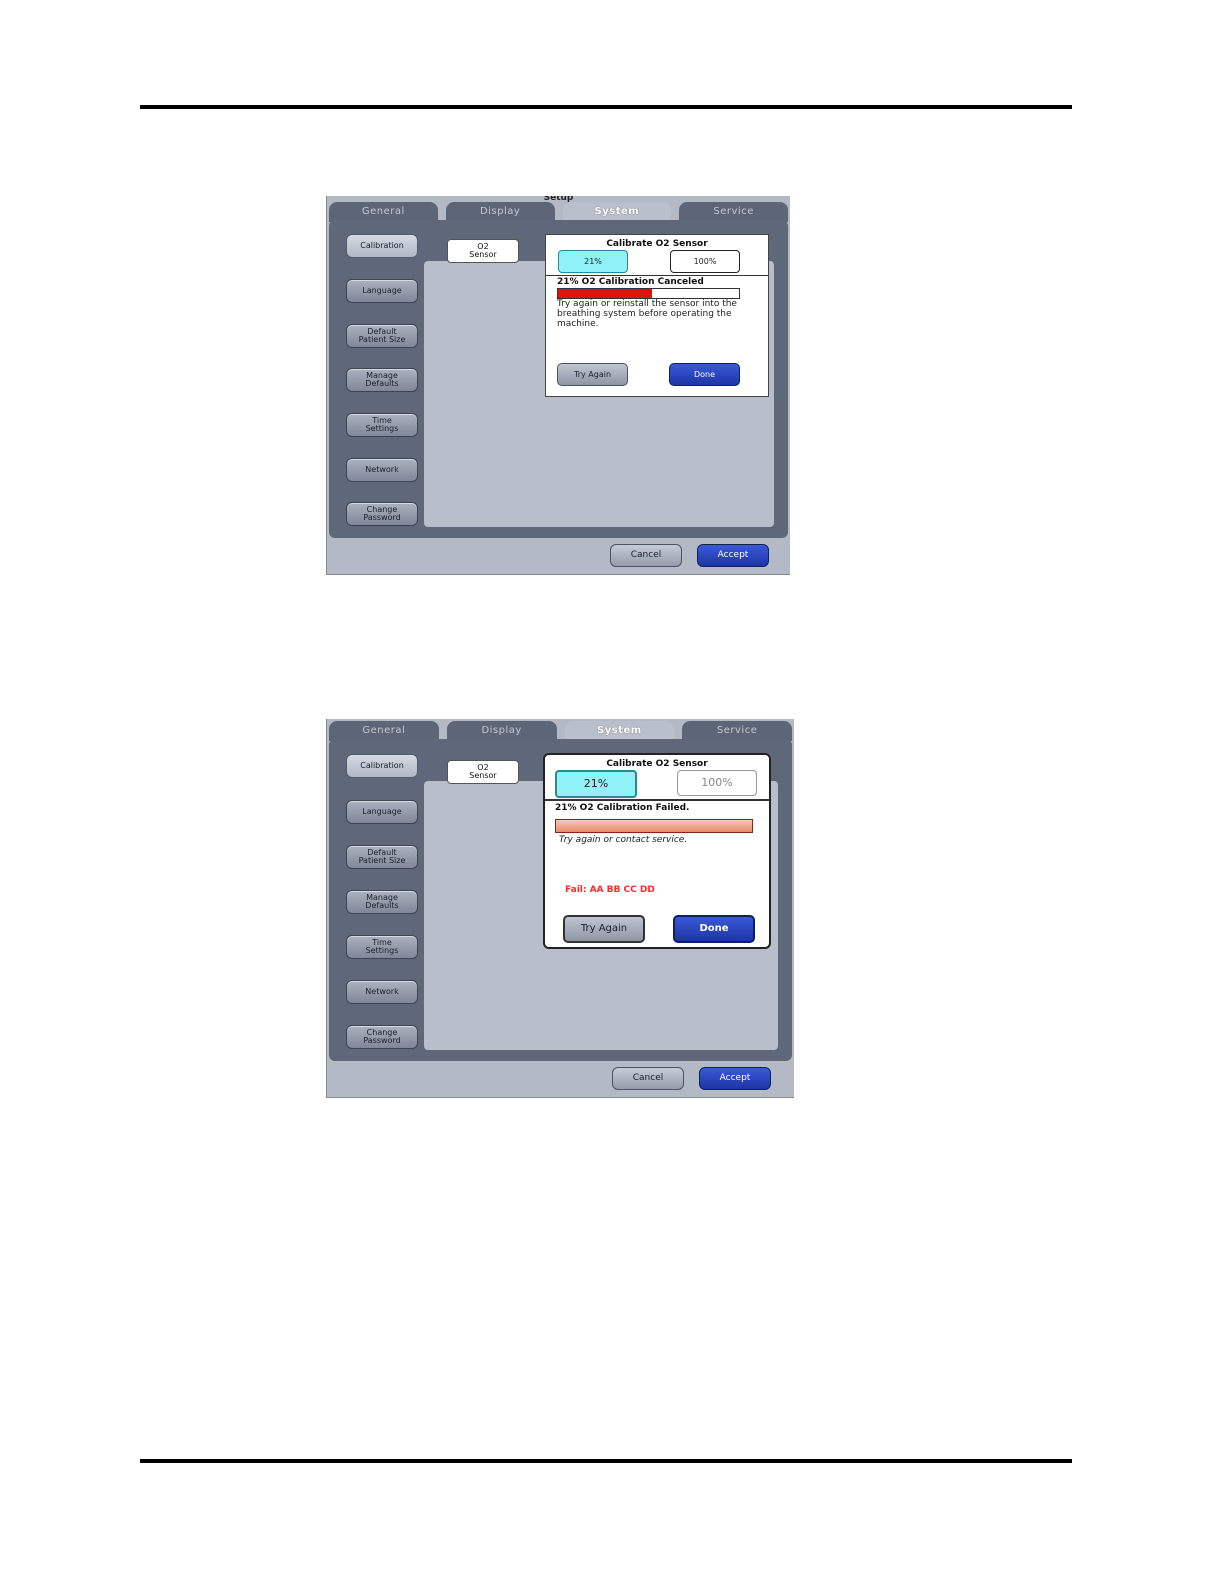 The height and width of the screenshot is (1584, 1224). What do you see at coordinates (610, 890) in the screenshot?
I see `fail-code: Fail: AA BB CC DD` at bounding box center [610, 890].